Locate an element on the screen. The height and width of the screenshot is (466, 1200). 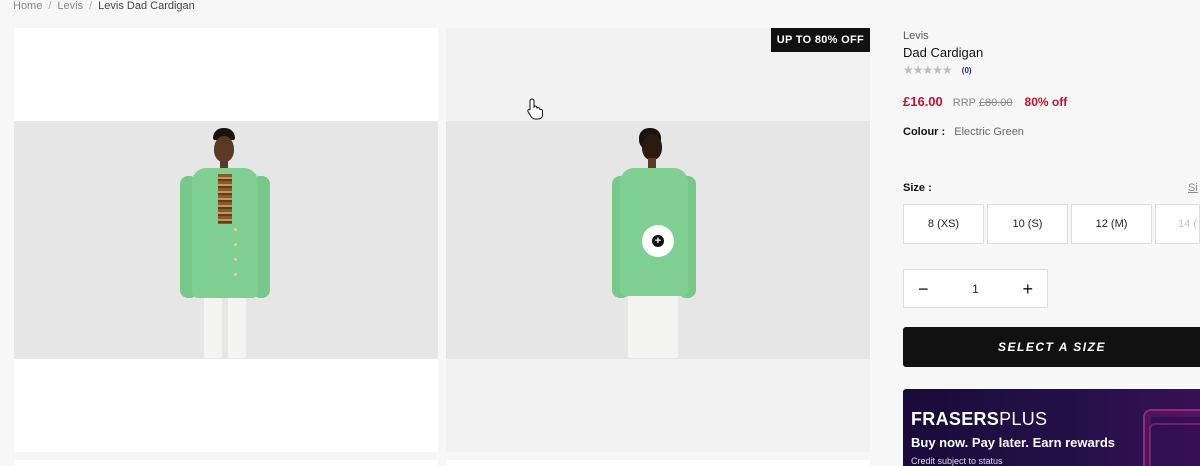
frasers-note: Credit subject to status is located at coordinates (957, 461).